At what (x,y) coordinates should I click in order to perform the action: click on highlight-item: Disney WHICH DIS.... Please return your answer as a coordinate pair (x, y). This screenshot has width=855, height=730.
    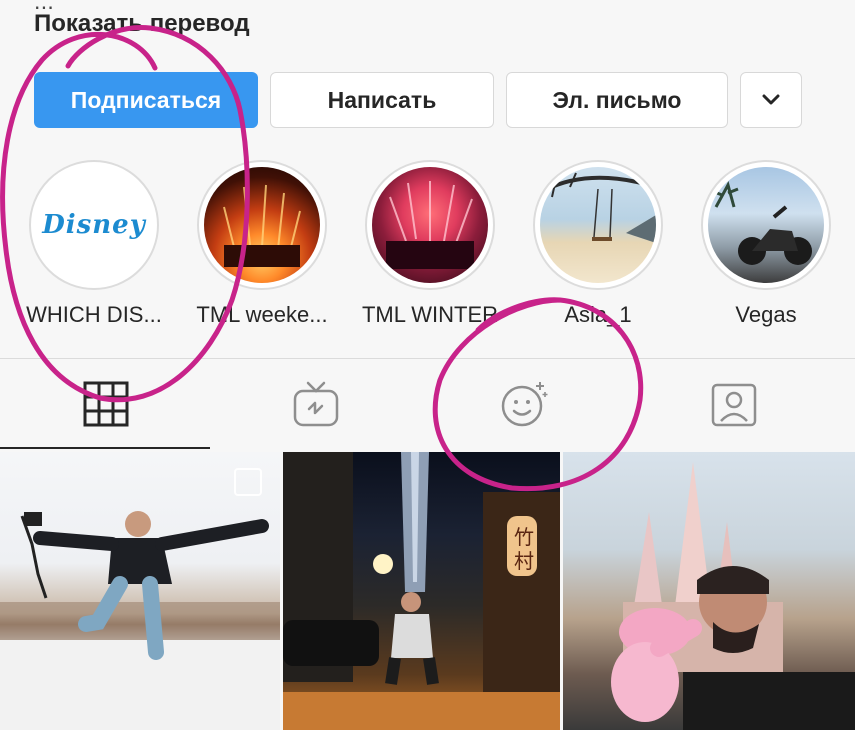
    Looking at the image, I should click on (94, 244).